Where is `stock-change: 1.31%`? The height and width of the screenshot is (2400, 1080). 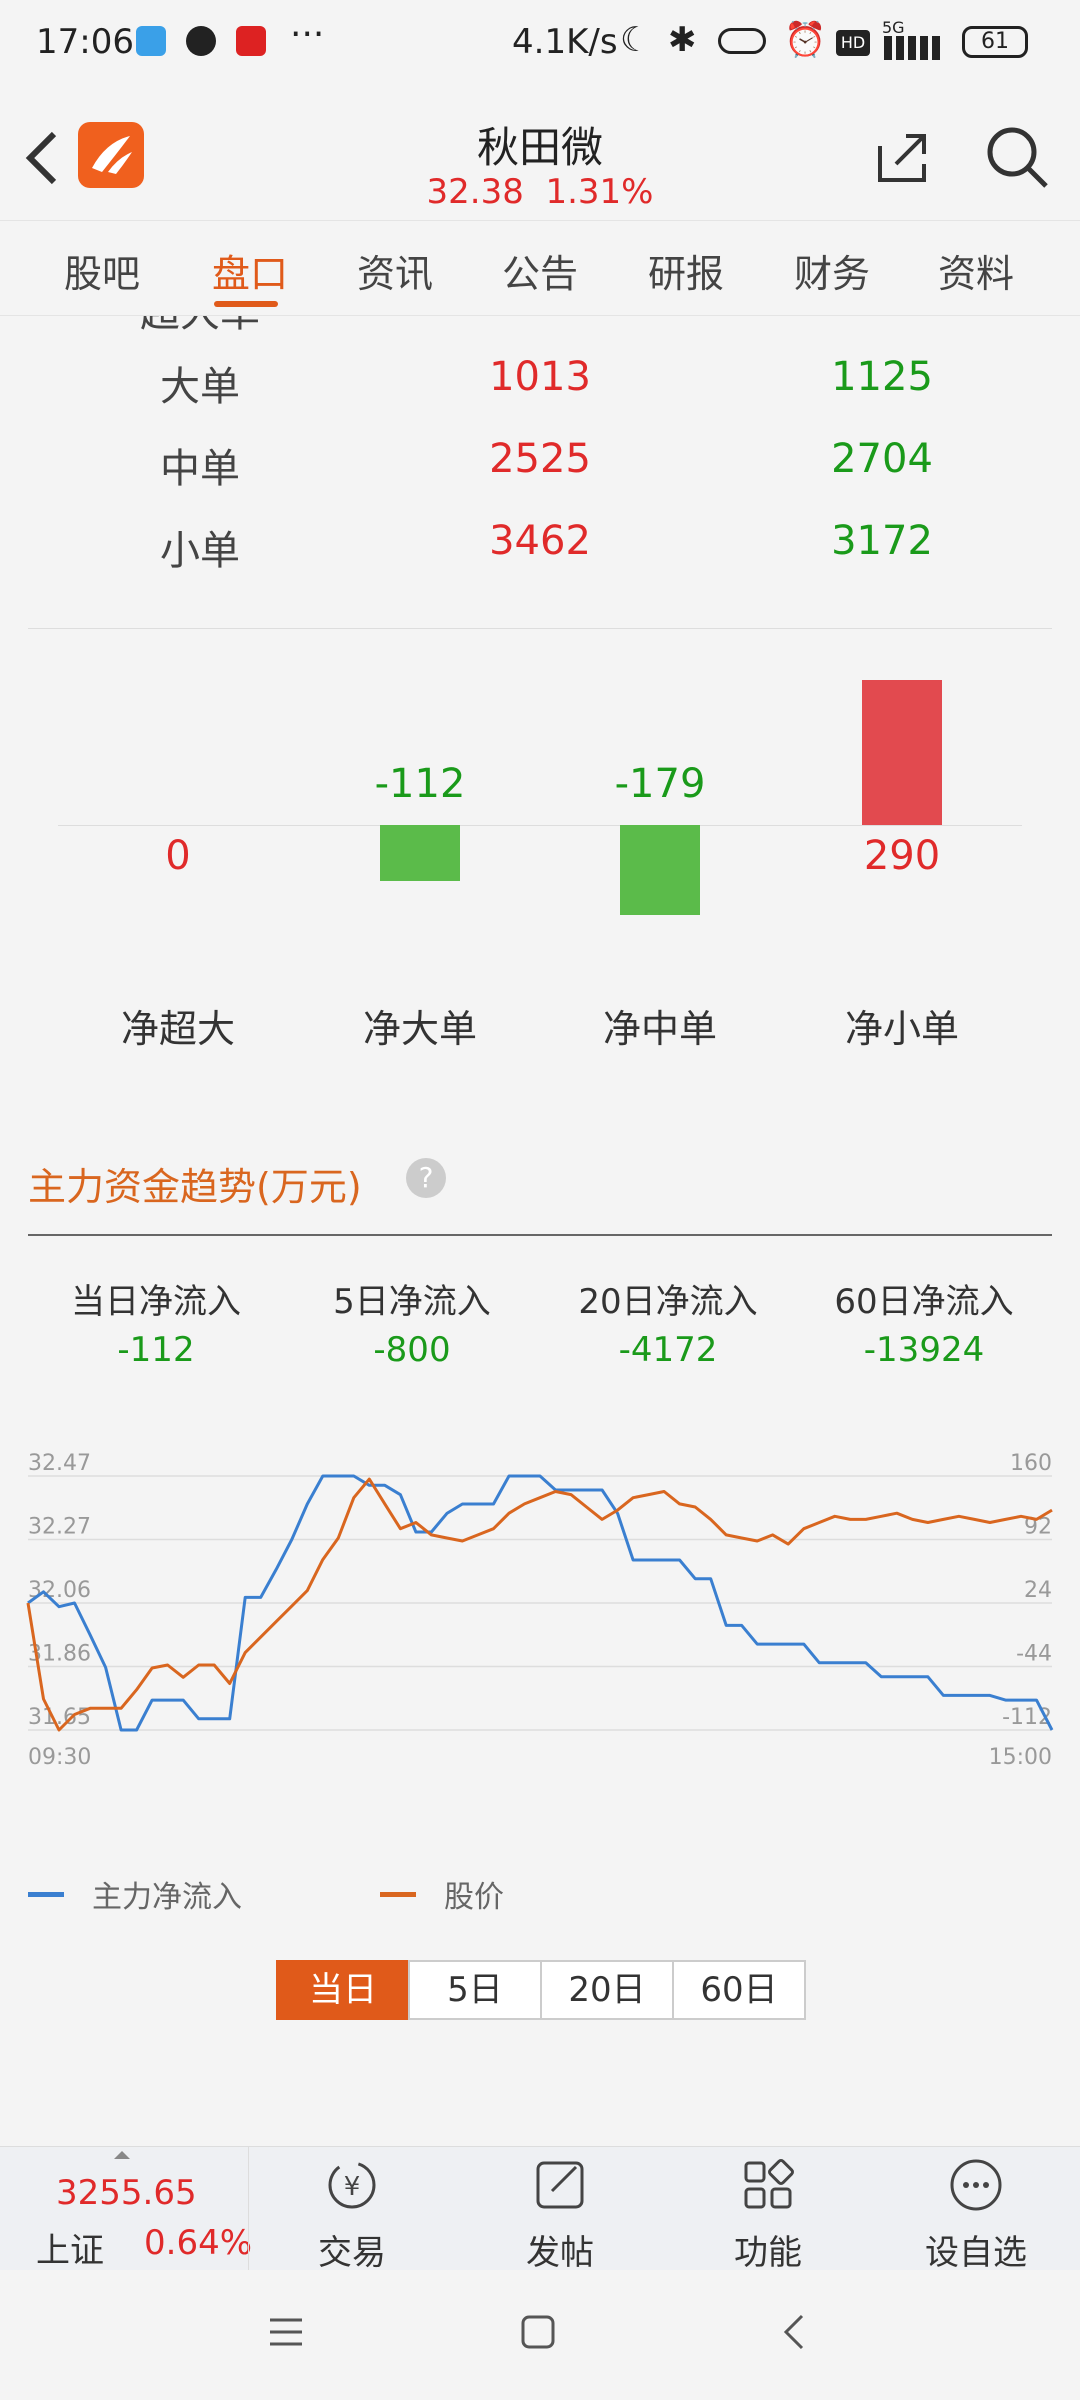
stock-change: 1.31% is located at coordinates (599, 192).